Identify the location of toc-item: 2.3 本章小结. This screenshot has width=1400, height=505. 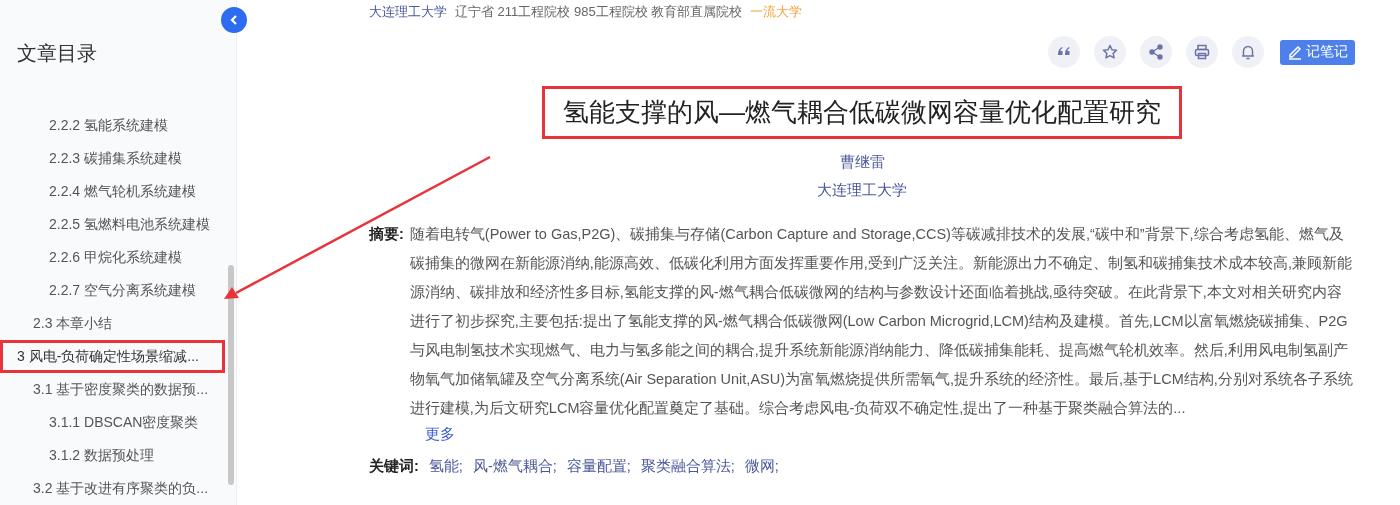
(112, 323).